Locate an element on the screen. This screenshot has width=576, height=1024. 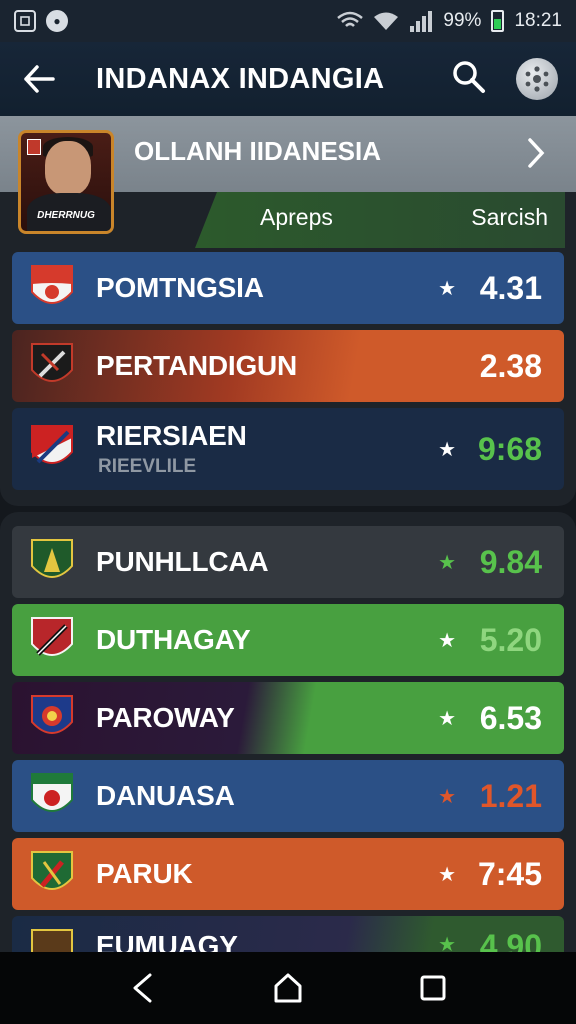
system-nav-bar is located at coordinates (288, 988).